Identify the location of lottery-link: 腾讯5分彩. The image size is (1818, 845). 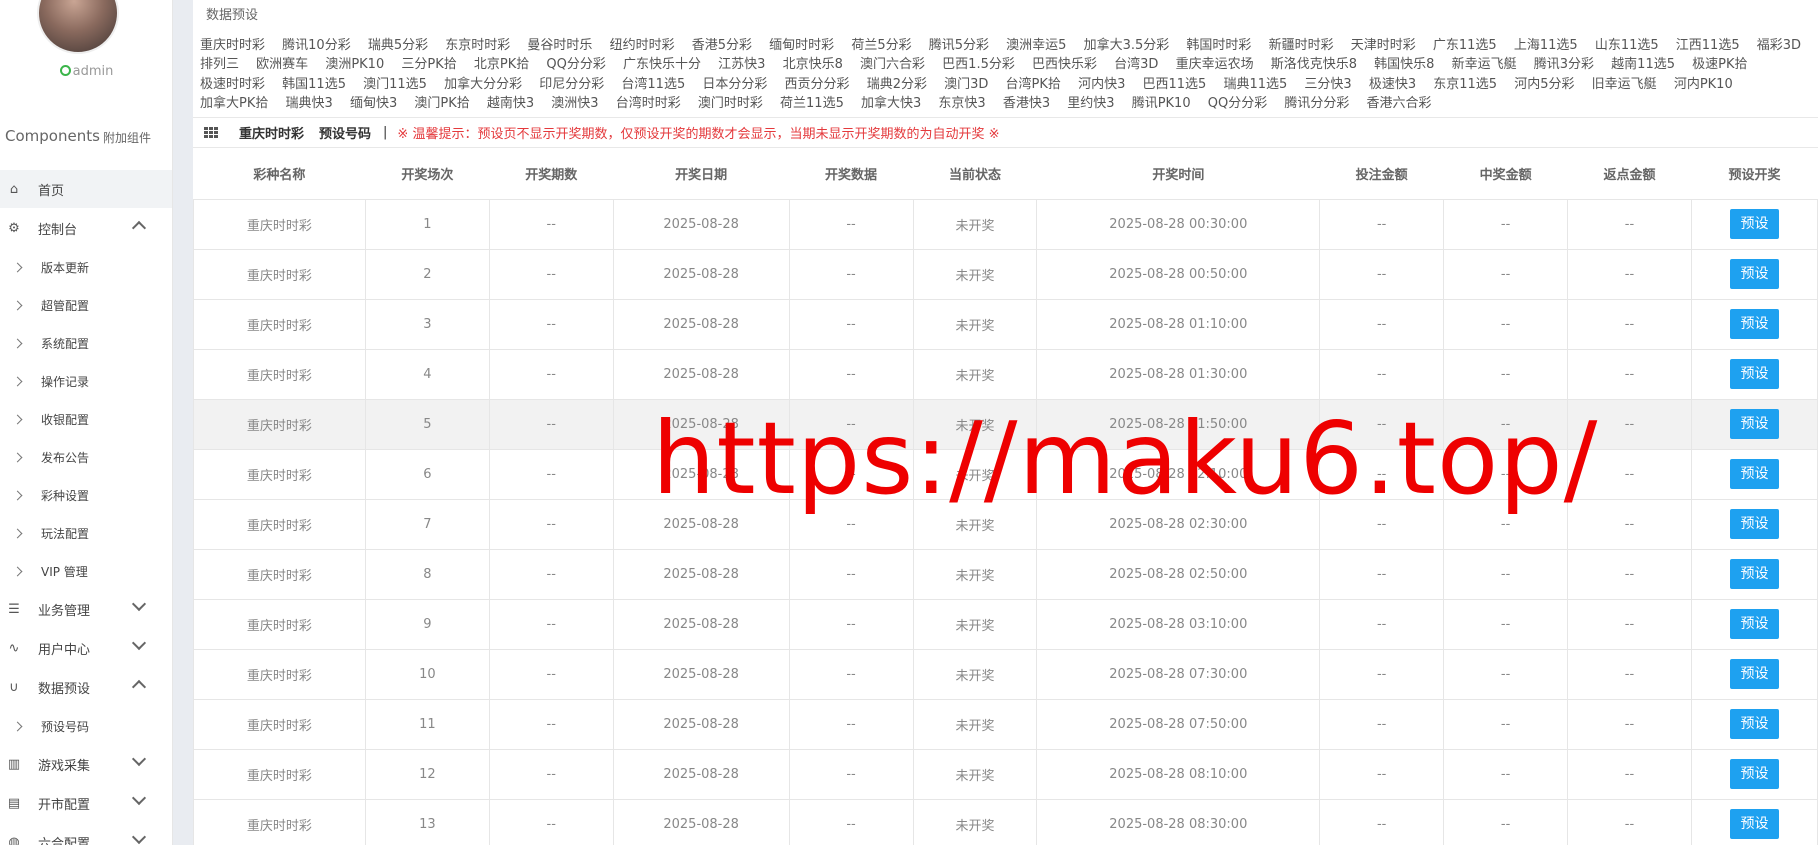
(959, 45).